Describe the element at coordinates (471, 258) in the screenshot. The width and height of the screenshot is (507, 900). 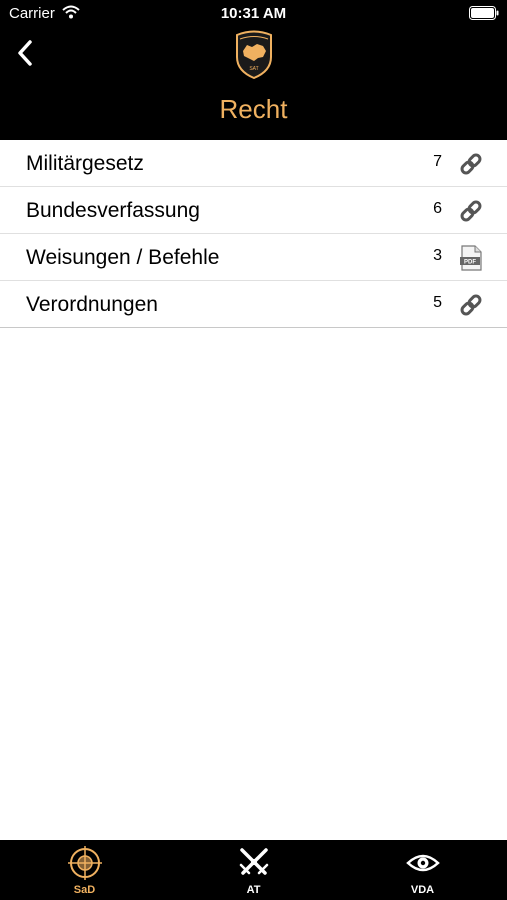
I see `pdf-icon: PDF` at that location.